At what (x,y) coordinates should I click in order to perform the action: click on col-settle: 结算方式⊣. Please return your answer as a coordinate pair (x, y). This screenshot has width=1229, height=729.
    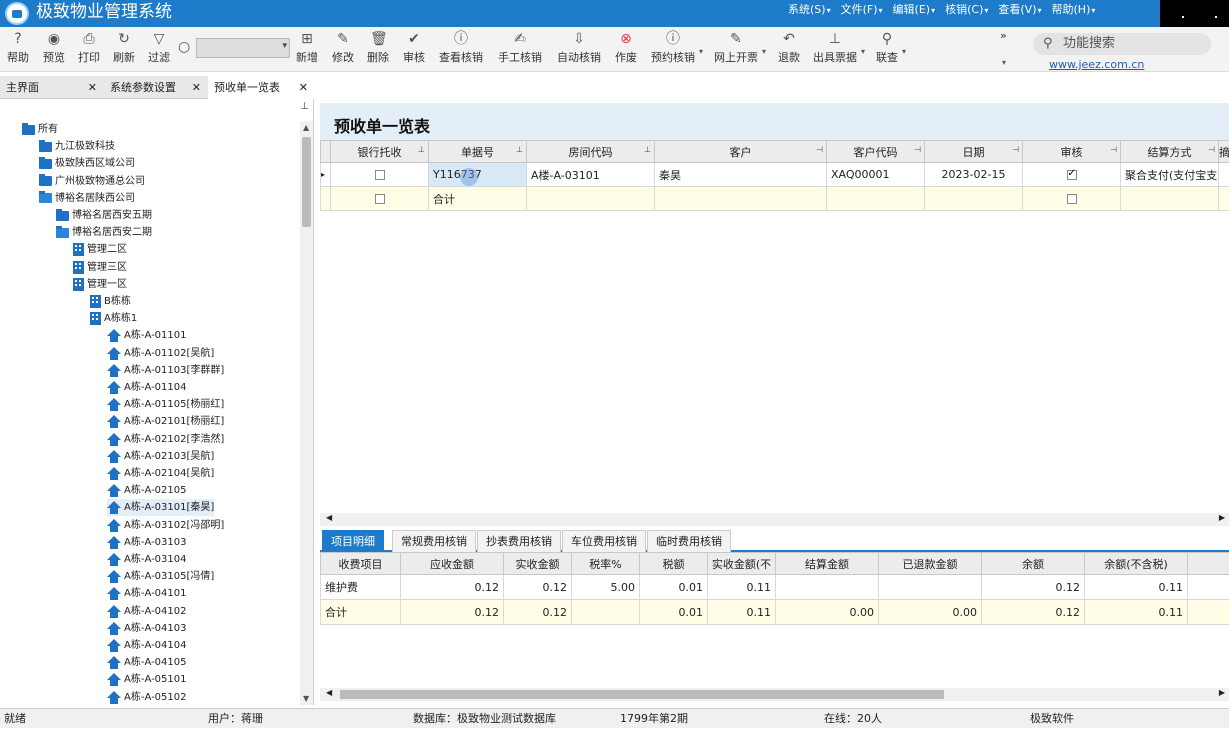
    Looking at the image, I should click on (1170, 152).